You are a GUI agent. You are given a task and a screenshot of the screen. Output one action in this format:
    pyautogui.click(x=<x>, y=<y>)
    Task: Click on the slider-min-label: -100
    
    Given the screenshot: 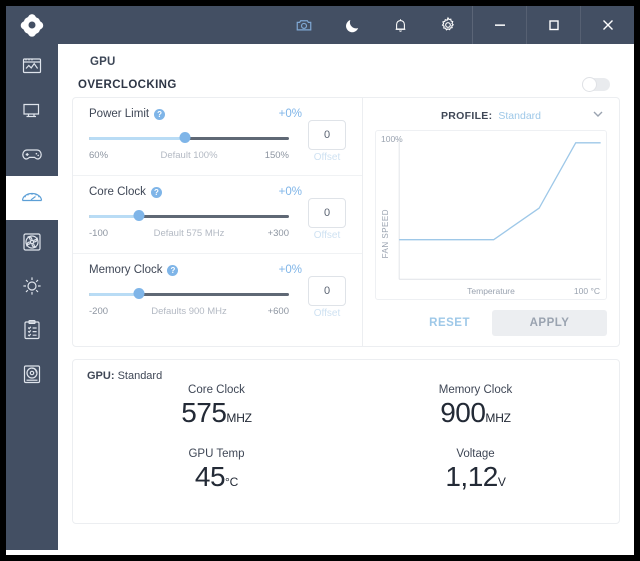 What is the action you would take?
    pyautogui.click(x=99, y=233)
    